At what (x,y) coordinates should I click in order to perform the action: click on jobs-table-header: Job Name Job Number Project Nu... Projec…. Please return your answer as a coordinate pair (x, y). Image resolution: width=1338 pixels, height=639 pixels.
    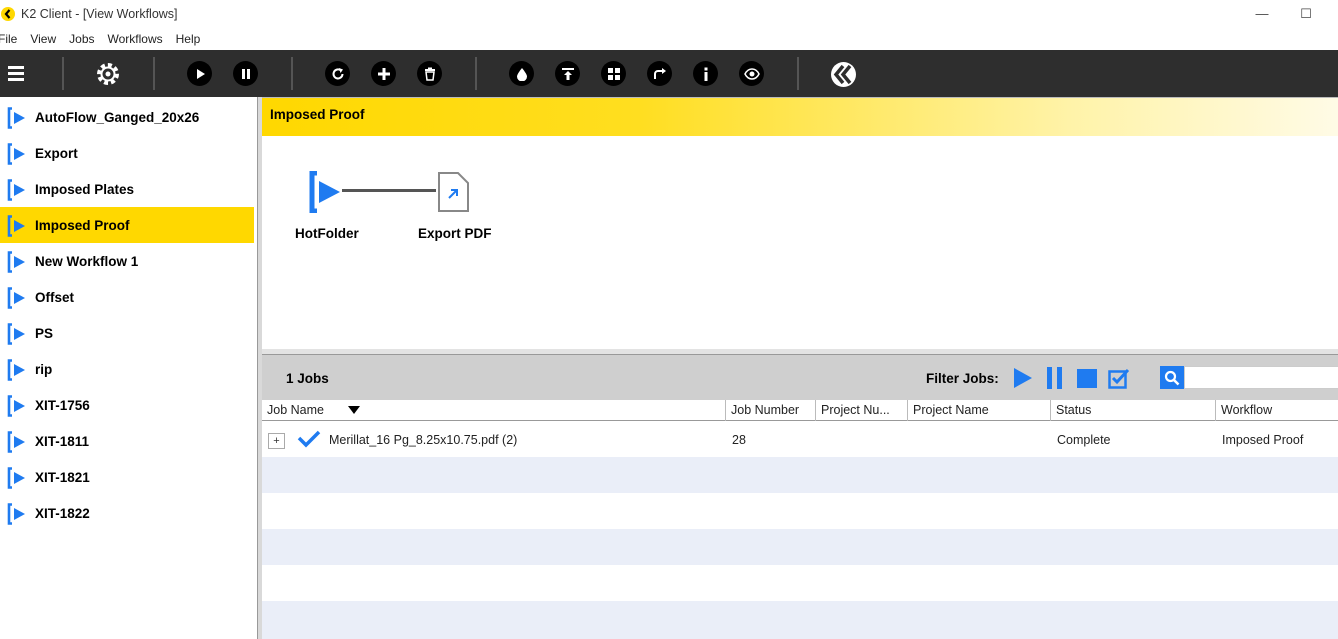
    Looking at the image, I should click on (800, 410).